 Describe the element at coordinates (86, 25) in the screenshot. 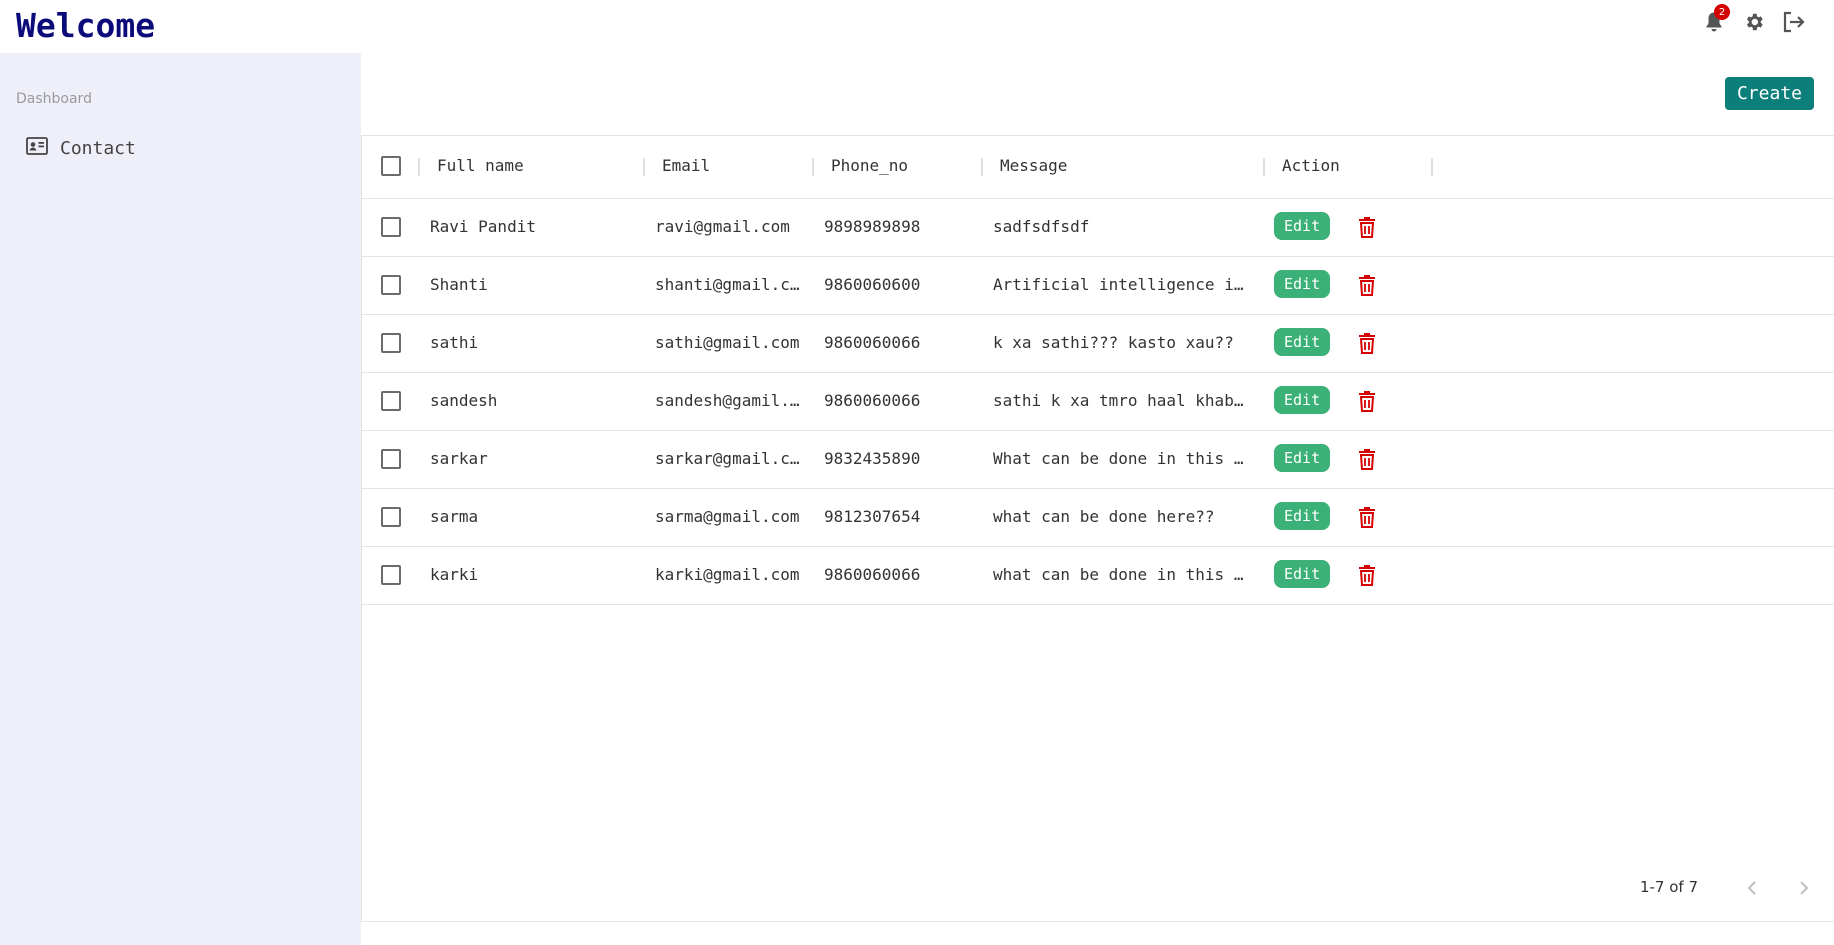

I see `page-title: Welcome` at that location.